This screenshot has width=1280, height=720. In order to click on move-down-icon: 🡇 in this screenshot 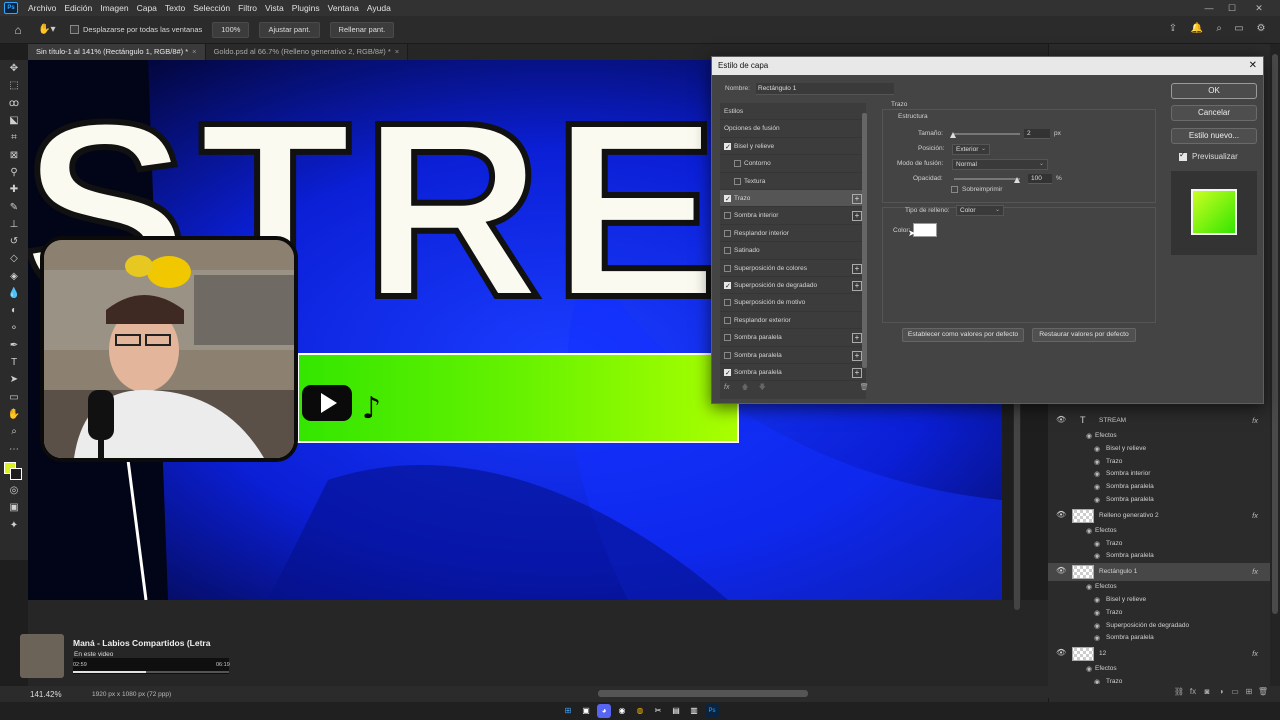, I will do `click(762, 387)`.